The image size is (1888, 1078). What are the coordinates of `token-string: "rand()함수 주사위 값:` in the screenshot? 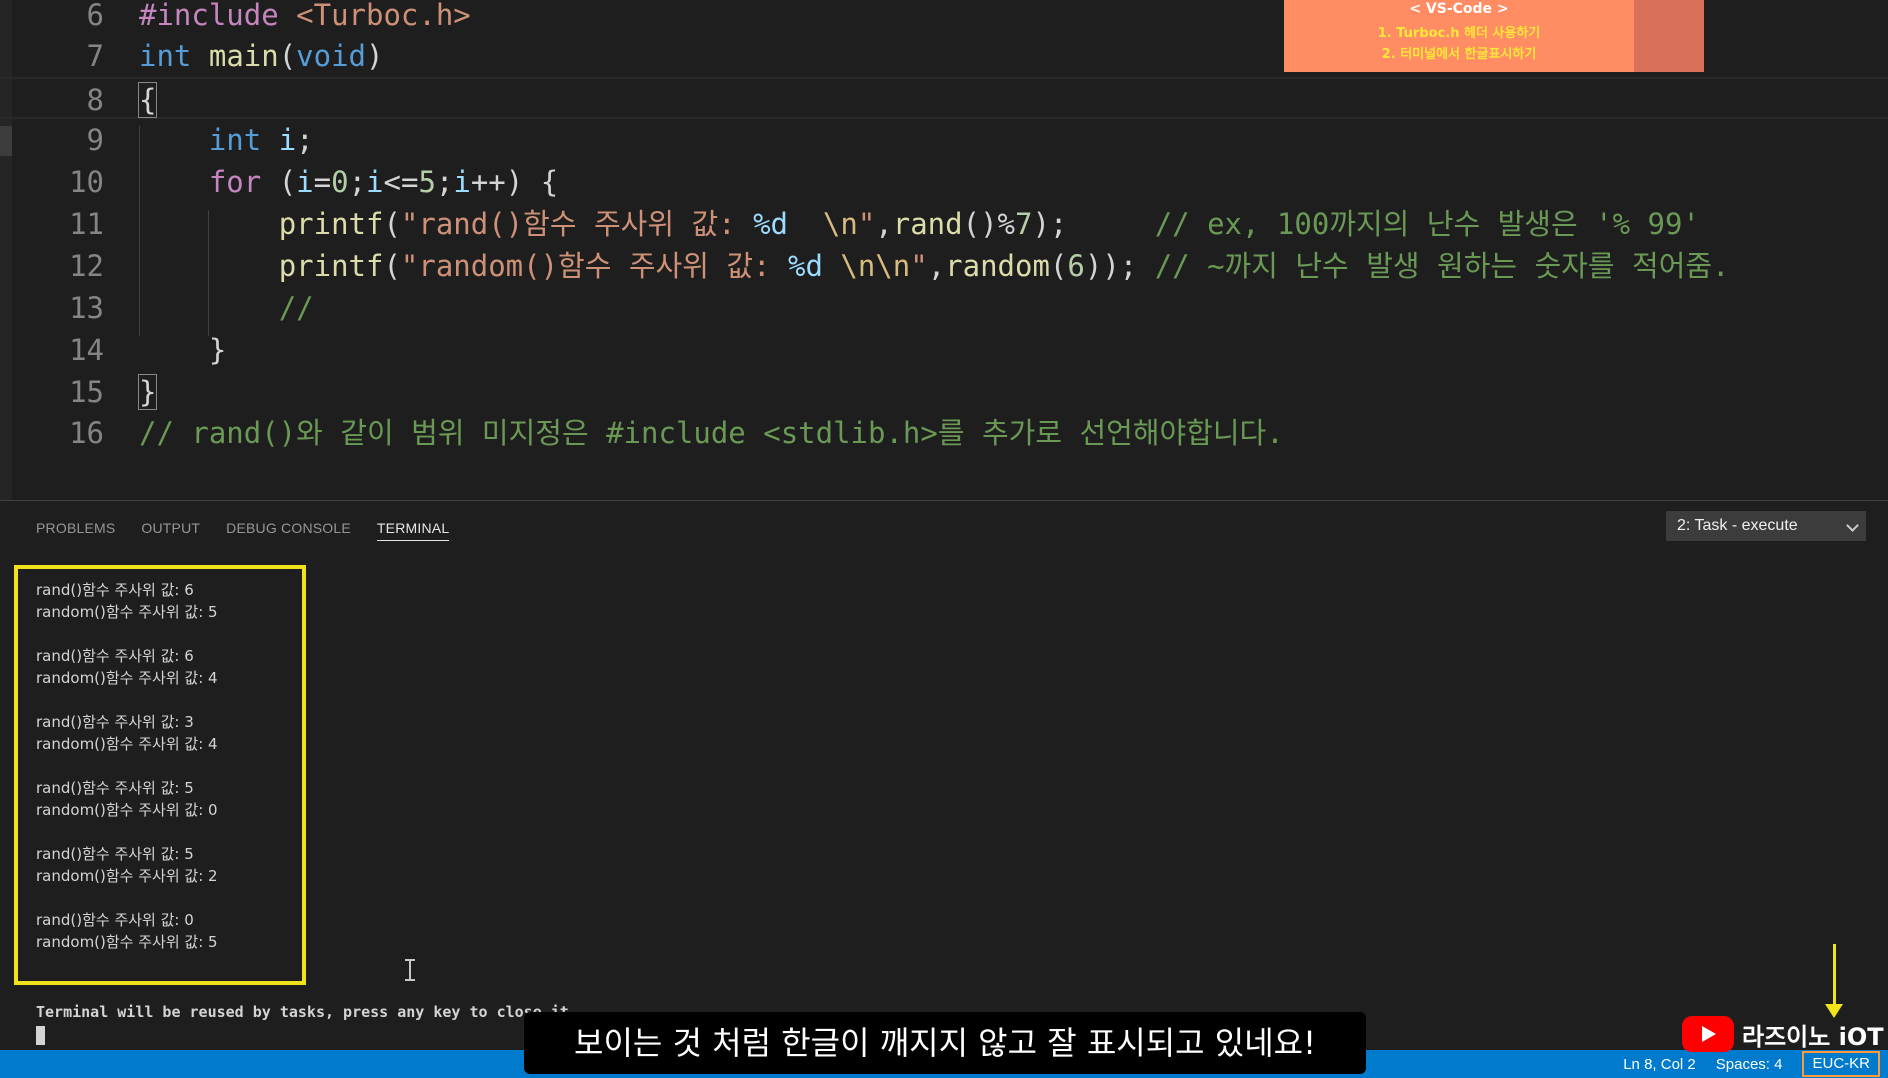 It's located at (577, 224).